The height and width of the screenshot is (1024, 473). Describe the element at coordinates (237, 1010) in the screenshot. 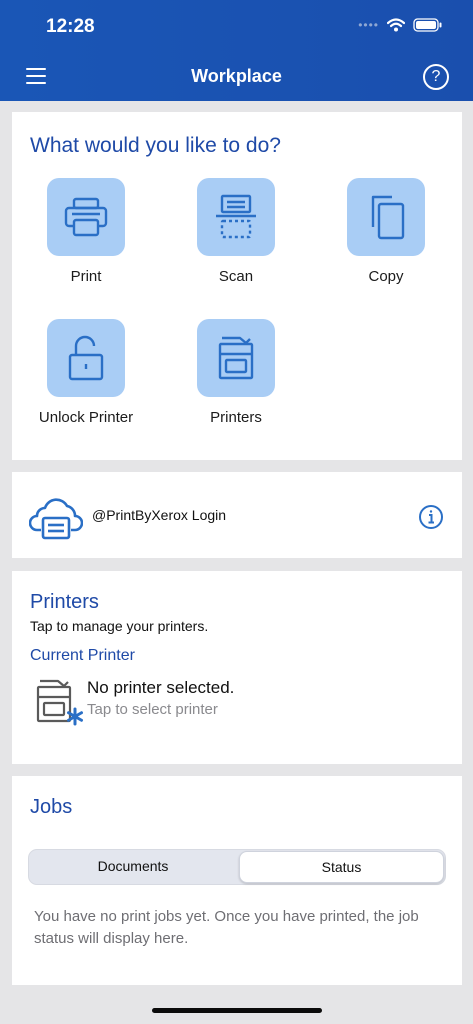

I see `home-indicator` at that location.